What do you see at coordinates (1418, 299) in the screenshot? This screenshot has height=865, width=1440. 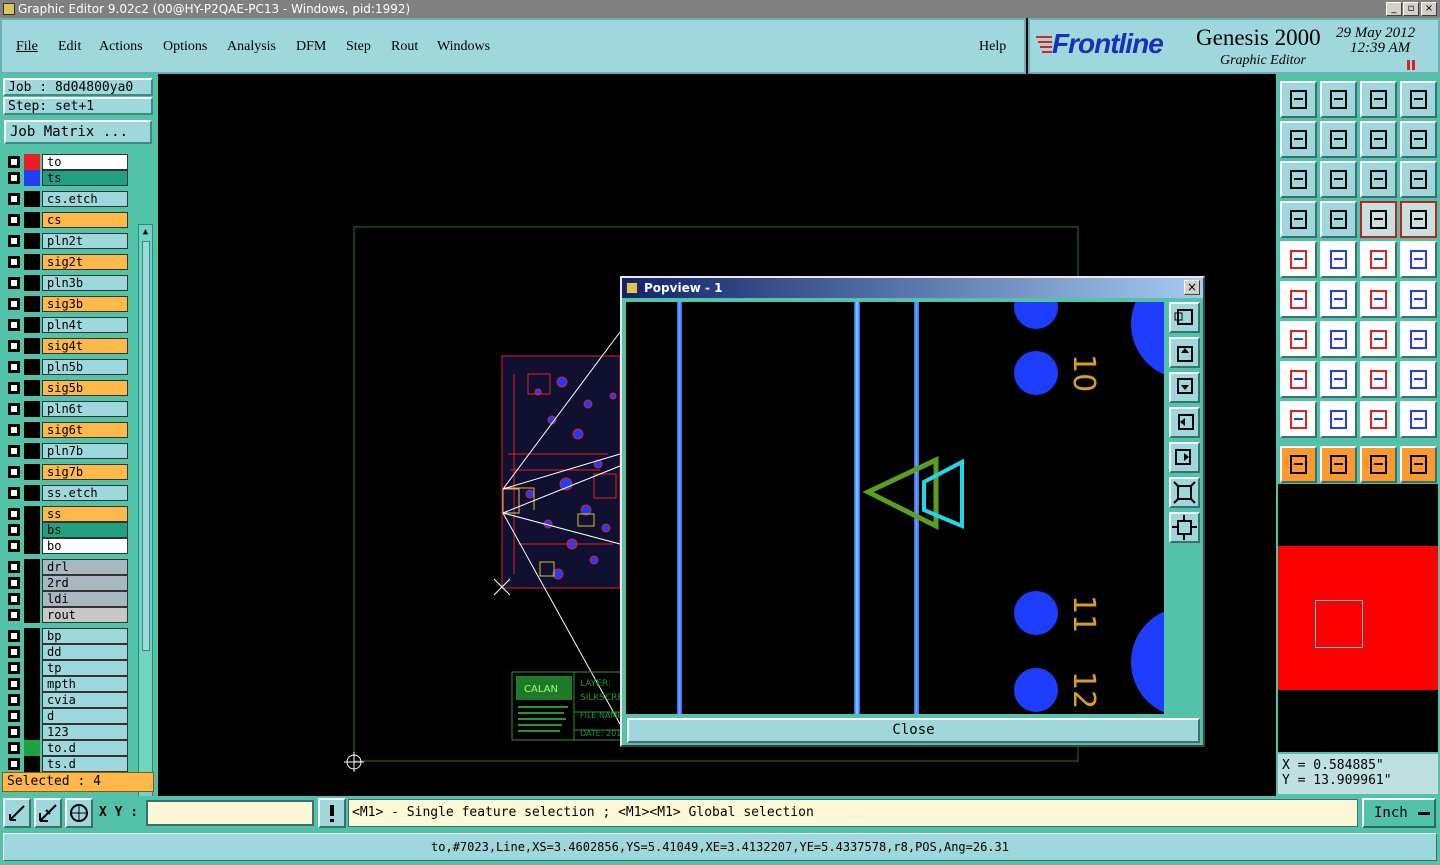 I see `move-icon` at bounding box center [1418, 299].